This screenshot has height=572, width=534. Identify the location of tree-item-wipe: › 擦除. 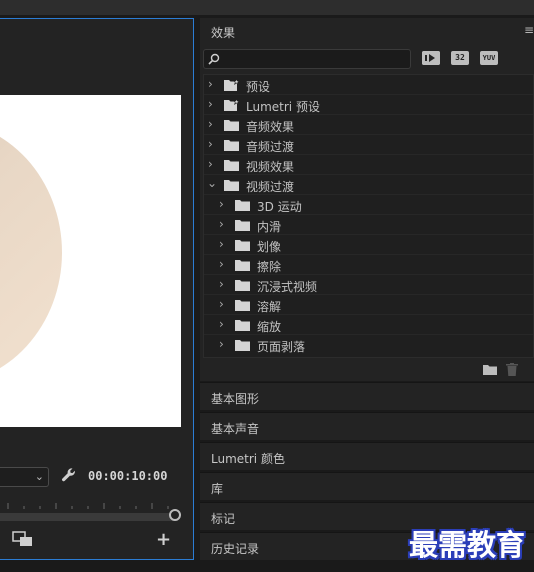
(368, 265).